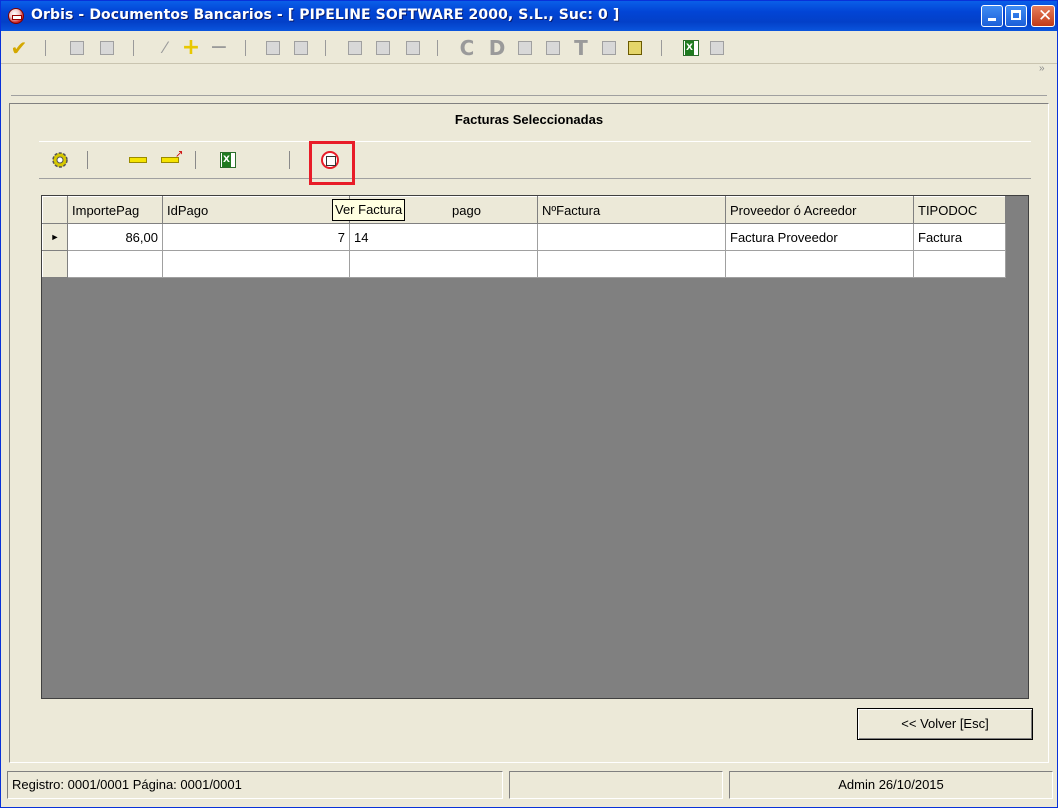 The height and width of the screenshot is (808, 1058). I want to click on cell-nfactura, so click(631, 237).